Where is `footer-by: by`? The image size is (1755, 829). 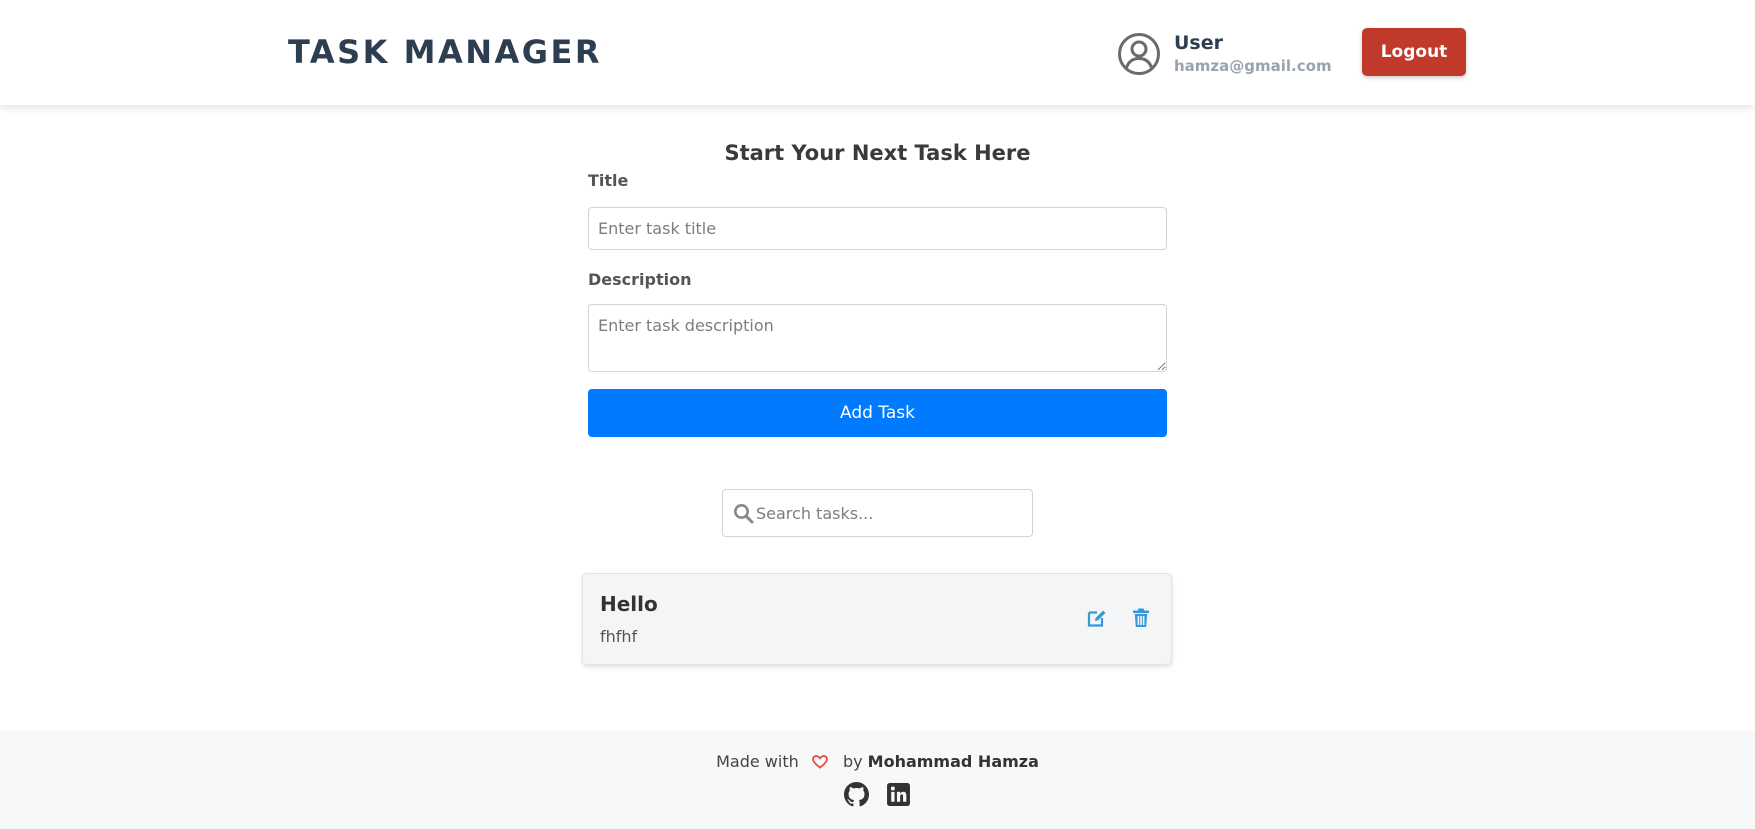
footer-by: by is located at coordinates (852, 761).